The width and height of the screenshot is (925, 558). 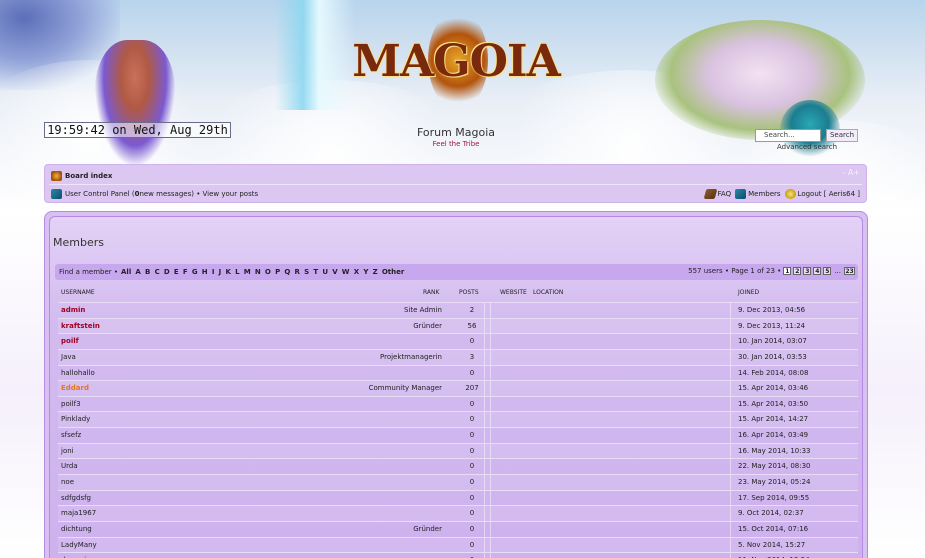 What do you see at coordinates (356, 272) in the screenshot?
I see `letter-filter-x: X` at bounding box center [356, 272].